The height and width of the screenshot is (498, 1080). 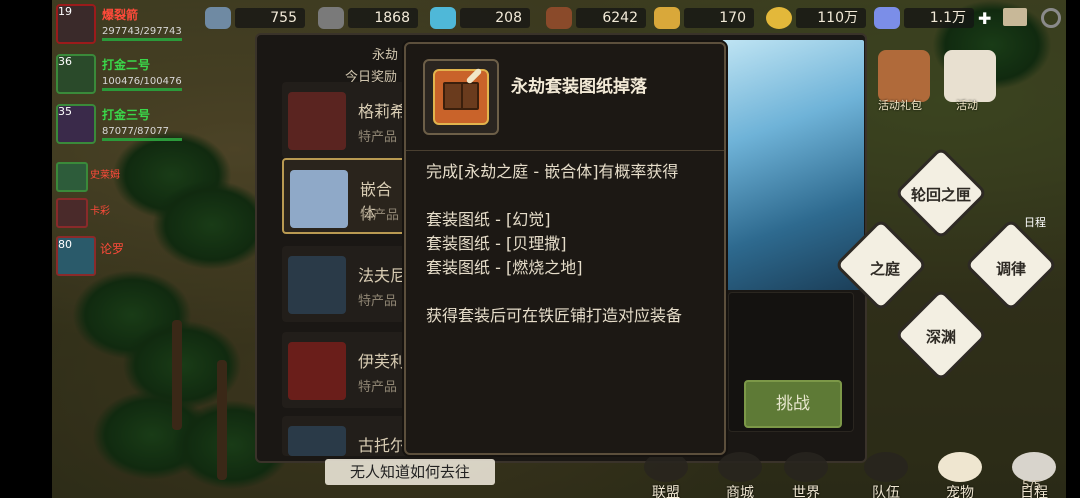 What do you see at coordinates (121, 124) in the screenshot?
I see `hero-slot: 35 打金三号 87077/87077` at bounding box center [121, 124].